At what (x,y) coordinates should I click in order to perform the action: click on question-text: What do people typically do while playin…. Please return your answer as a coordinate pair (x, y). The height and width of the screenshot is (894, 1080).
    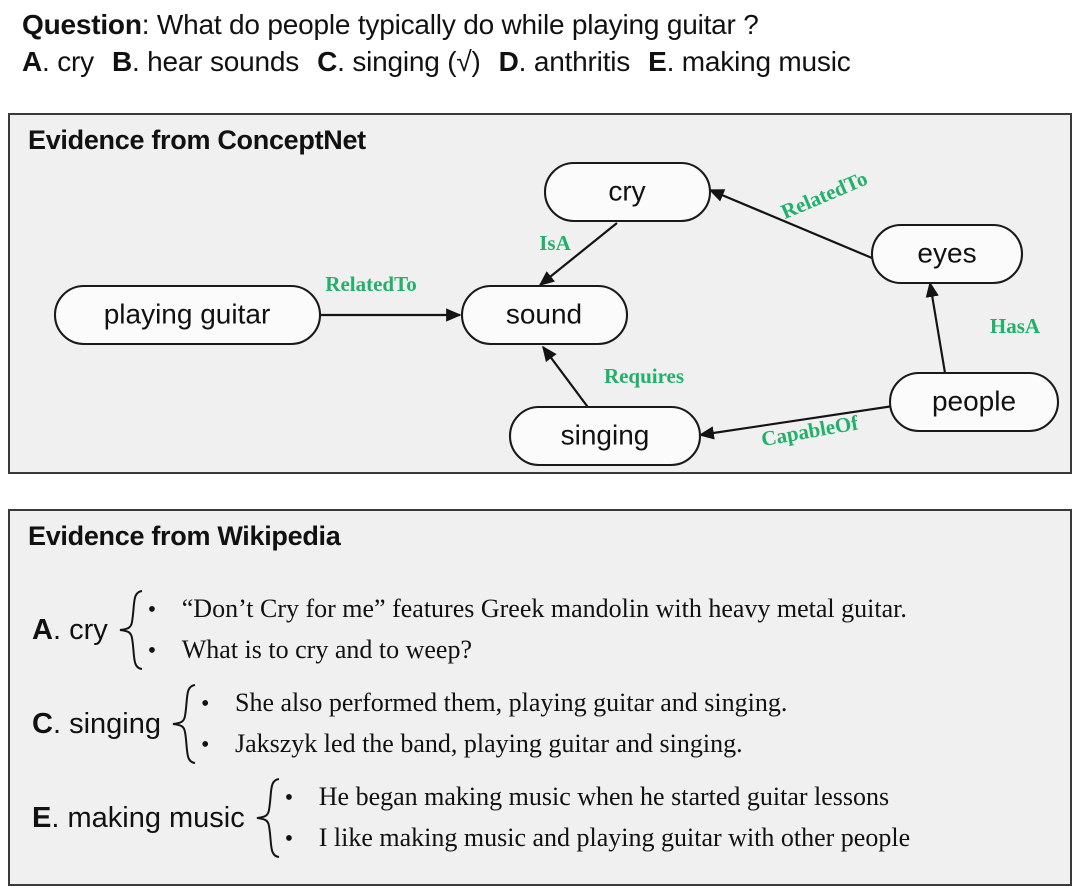
    Looking at the image, I should click on (457, 24).